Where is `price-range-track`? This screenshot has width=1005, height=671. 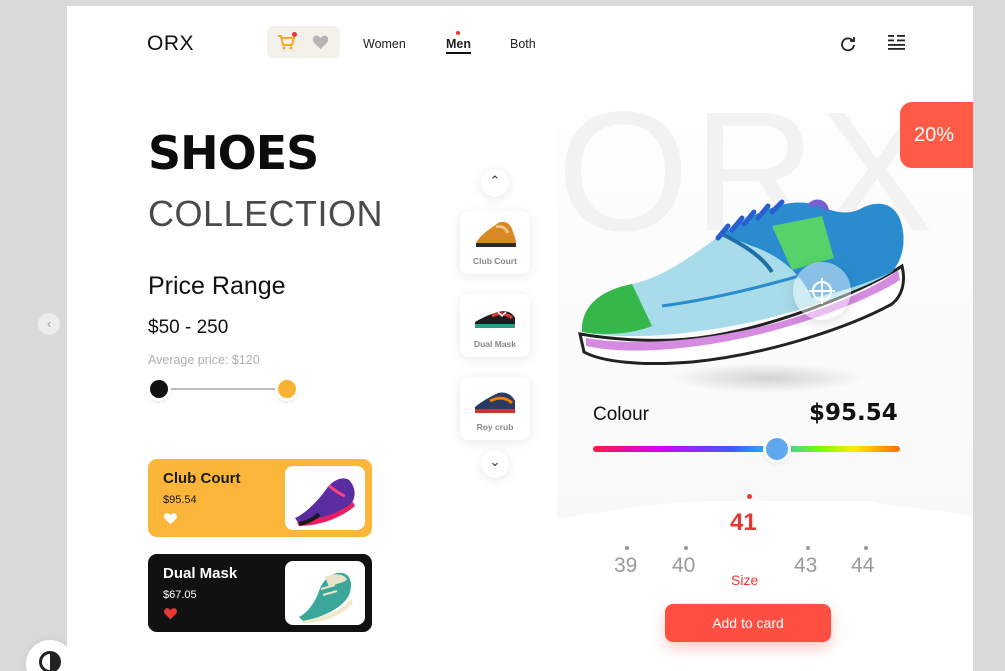
price-range-track is located at coordinates (222, 389).